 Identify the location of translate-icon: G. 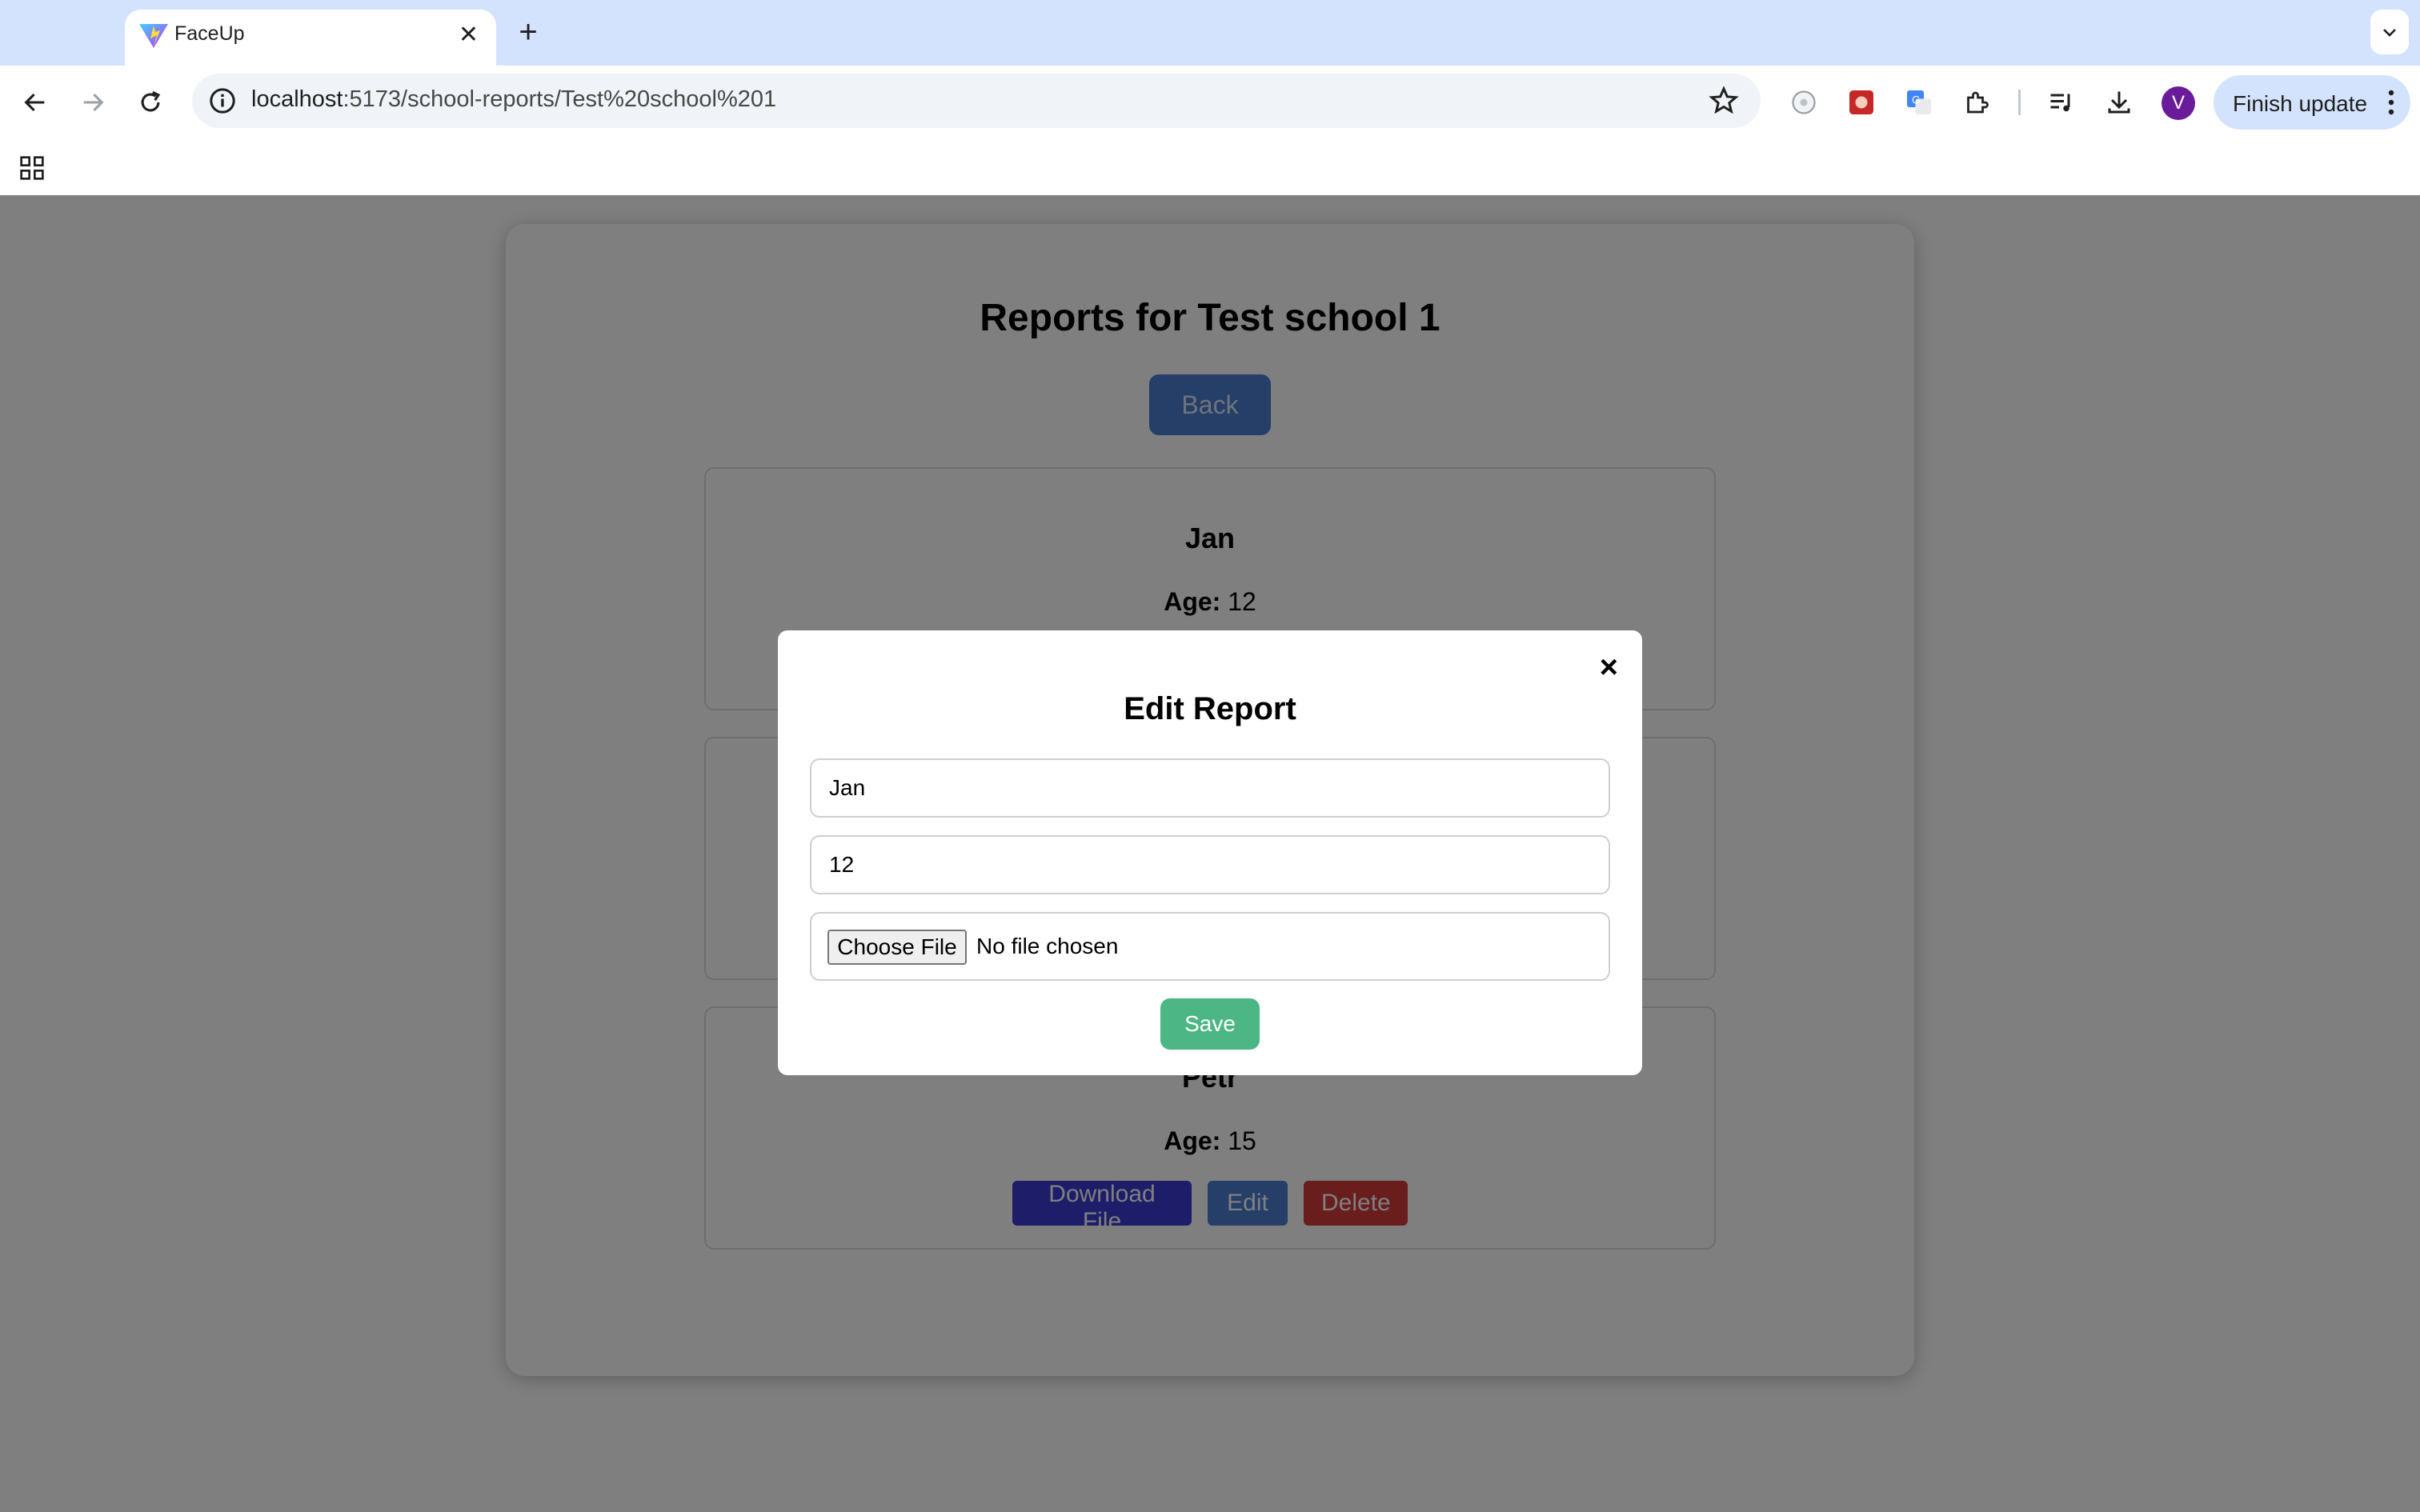
(1919, 102).